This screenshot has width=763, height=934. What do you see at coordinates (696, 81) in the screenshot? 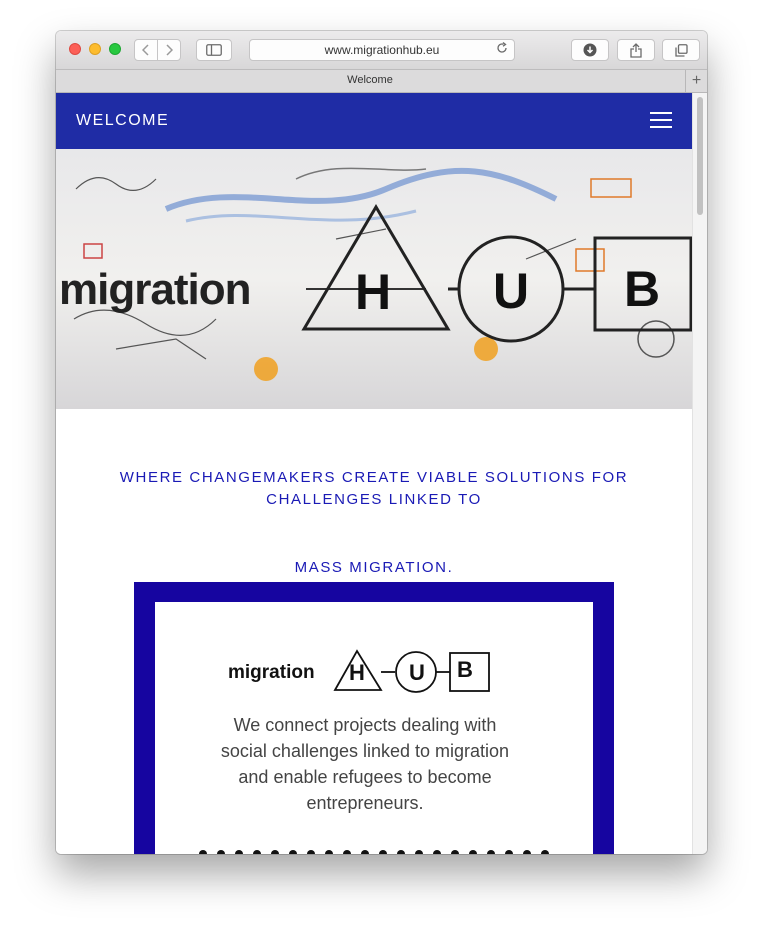
I see `new-tab-button: +` at bounding box center [696, 81].